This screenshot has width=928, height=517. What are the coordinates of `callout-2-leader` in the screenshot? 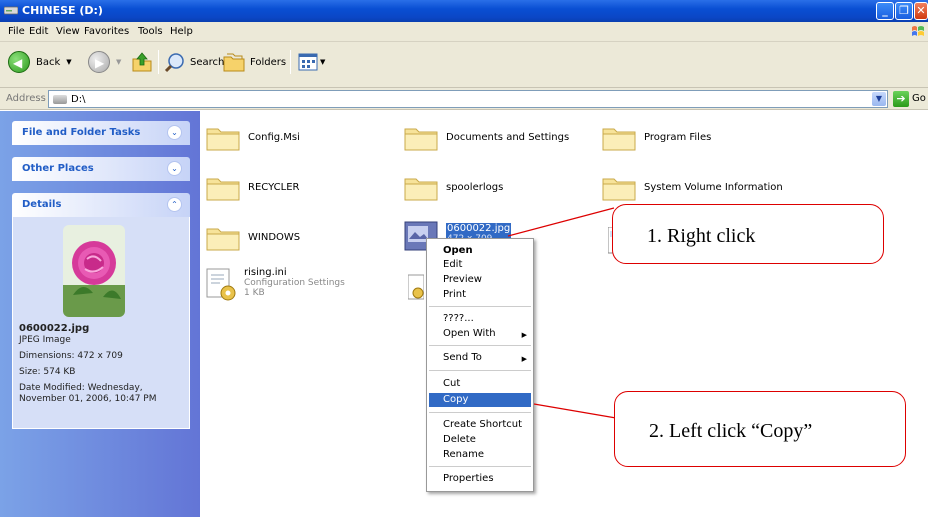 It's located at (575, 411).